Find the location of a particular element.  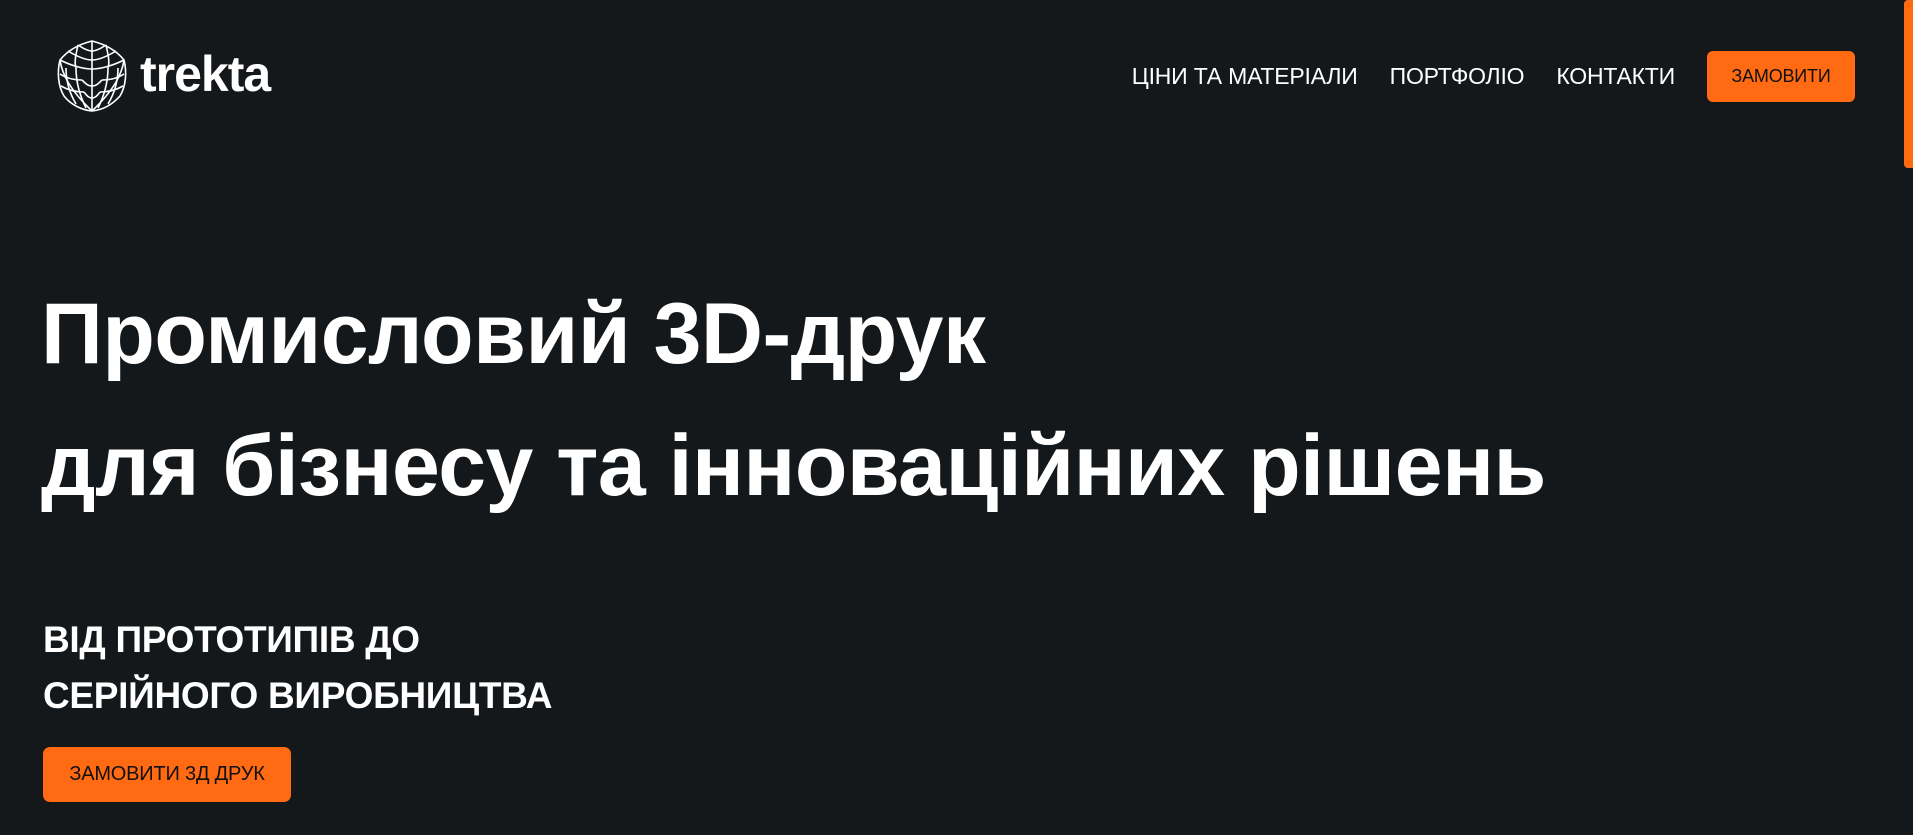

scrollbar-thumb is located at coordinates (1908, 84).